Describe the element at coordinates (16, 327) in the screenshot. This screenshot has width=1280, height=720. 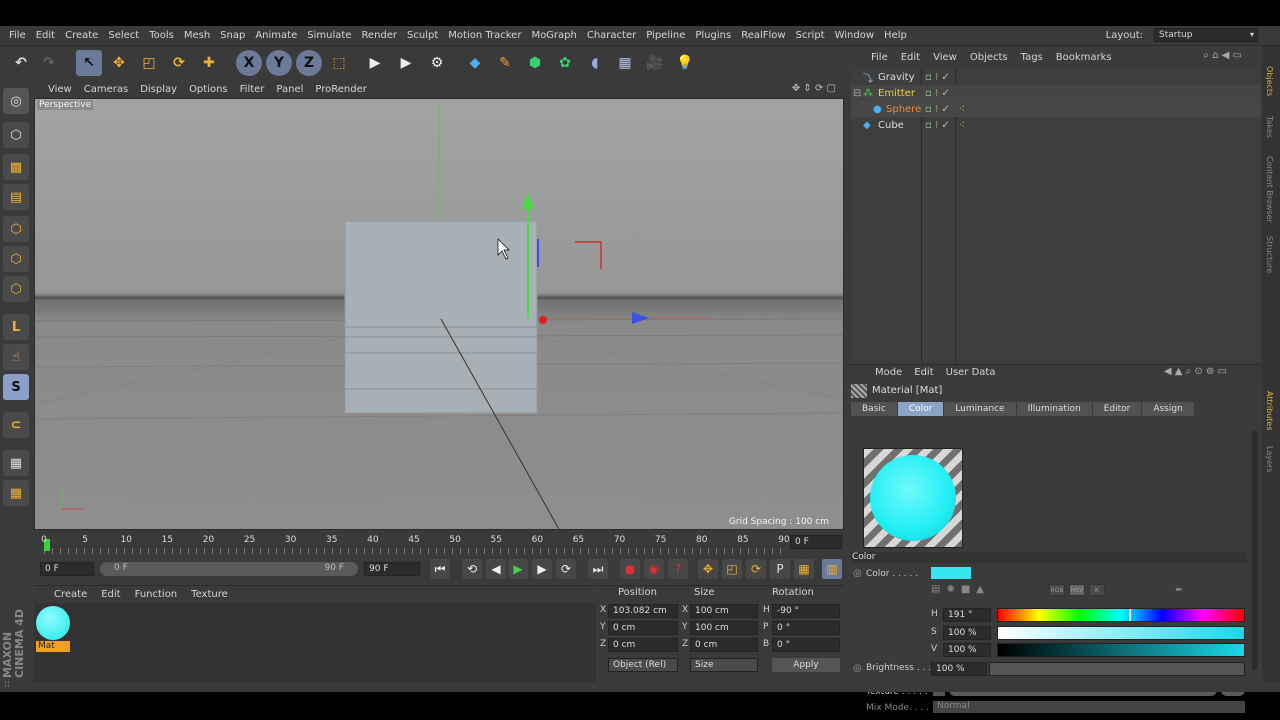
I see `axis-mode-icon: L` at that location.